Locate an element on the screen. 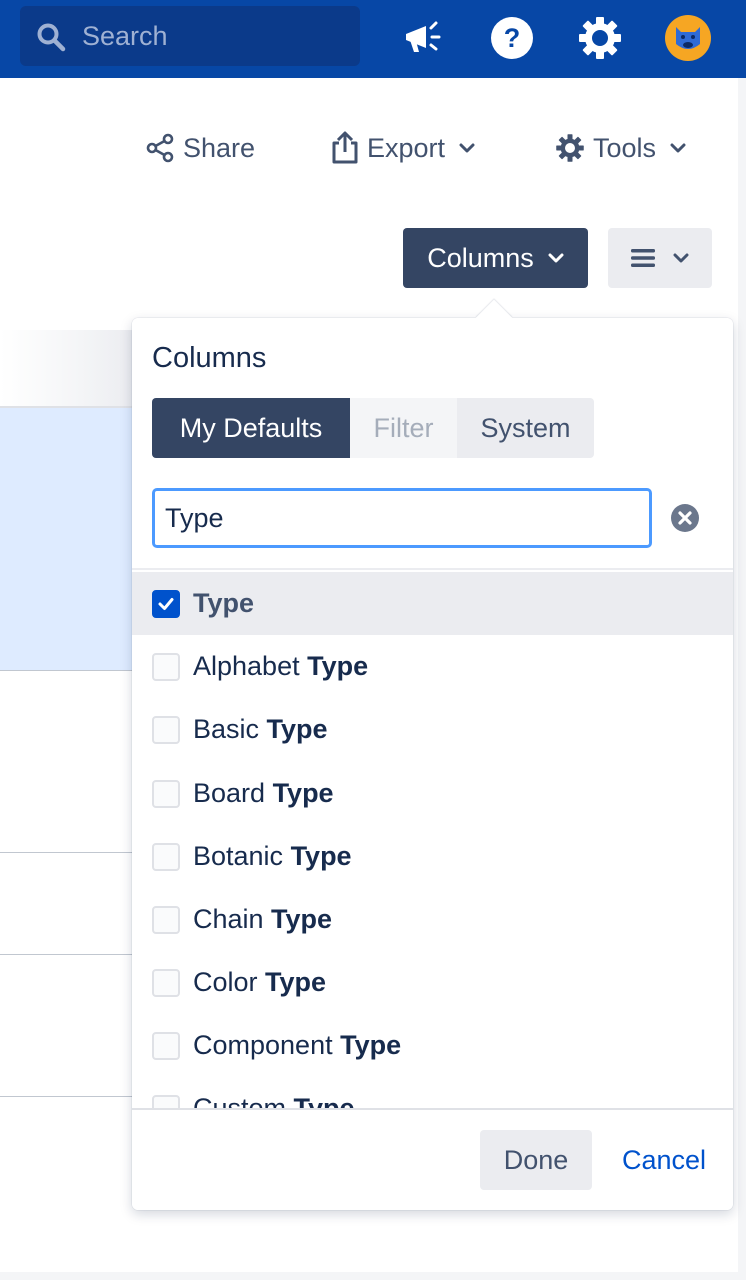  page-edge is located at coordinates (742, 679).